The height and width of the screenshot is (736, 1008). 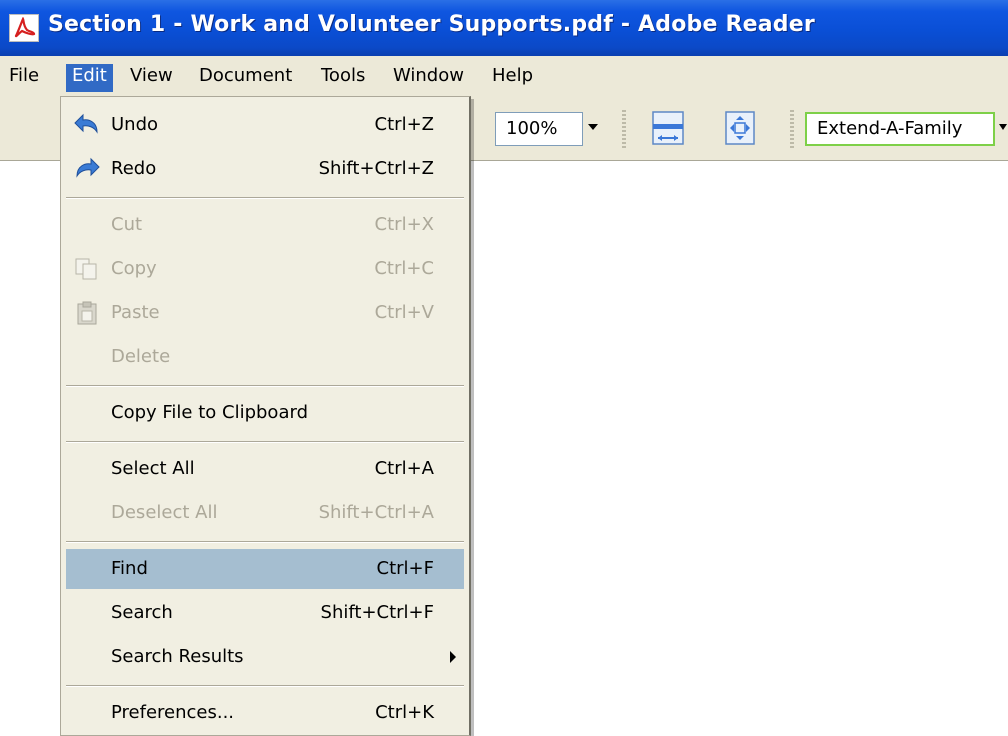 I want to click on menu-item-delete: Delete, so click(x=265, y=357).